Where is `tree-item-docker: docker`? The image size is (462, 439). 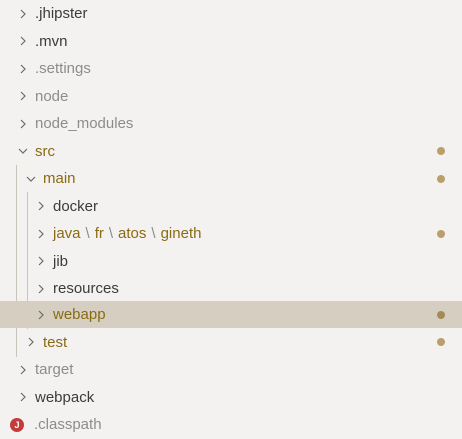 tree-item-docker: docker is located at coordinates (231, 207).